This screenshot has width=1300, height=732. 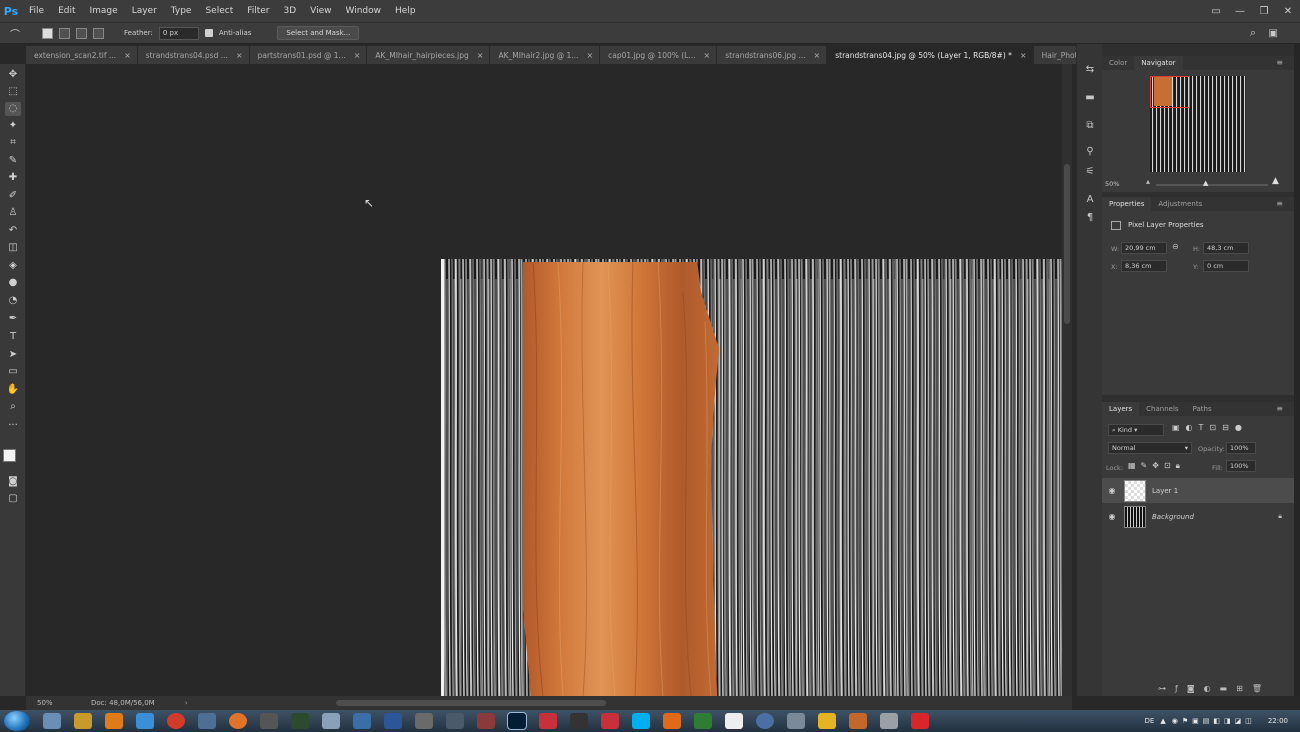 I want to click on brush-tool-icon: ✐, so click(x=13, y=196).